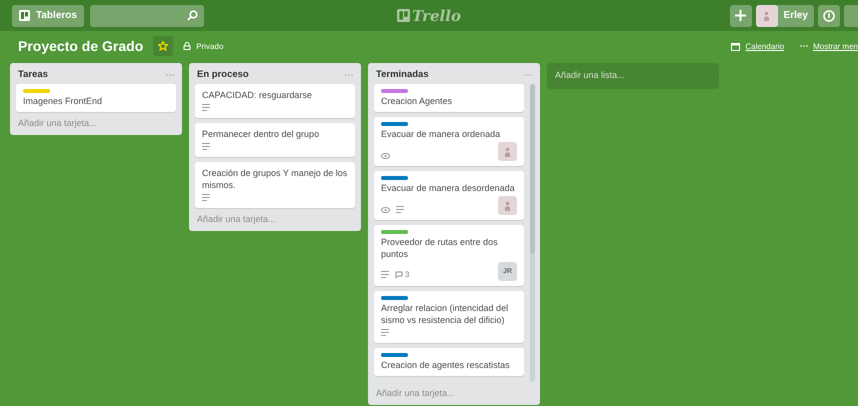 The width and height of the screenshot is (858, 406). I want to click on card: Arreglar relacion (intencidad del sismo vs resistencia del dificio), so click(449, 317).